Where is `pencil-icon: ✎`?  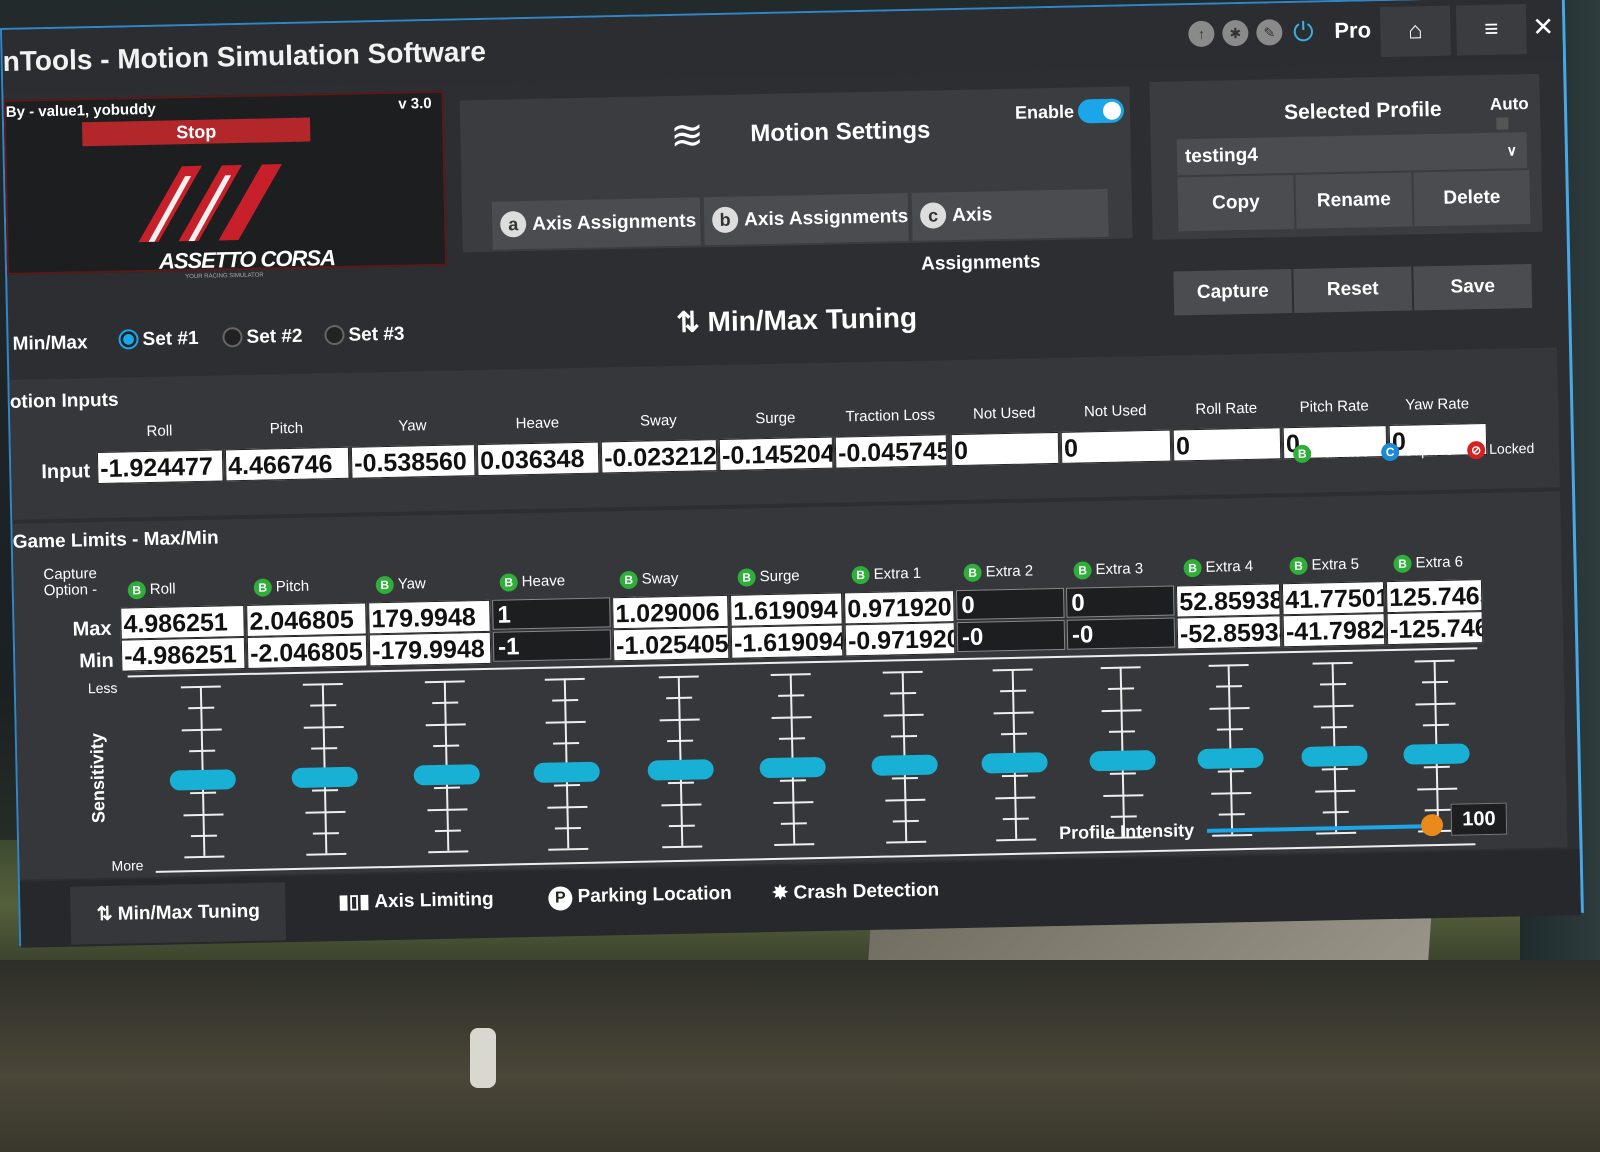 pencil-icon: ✎ is located at coordinates (1269, 32).